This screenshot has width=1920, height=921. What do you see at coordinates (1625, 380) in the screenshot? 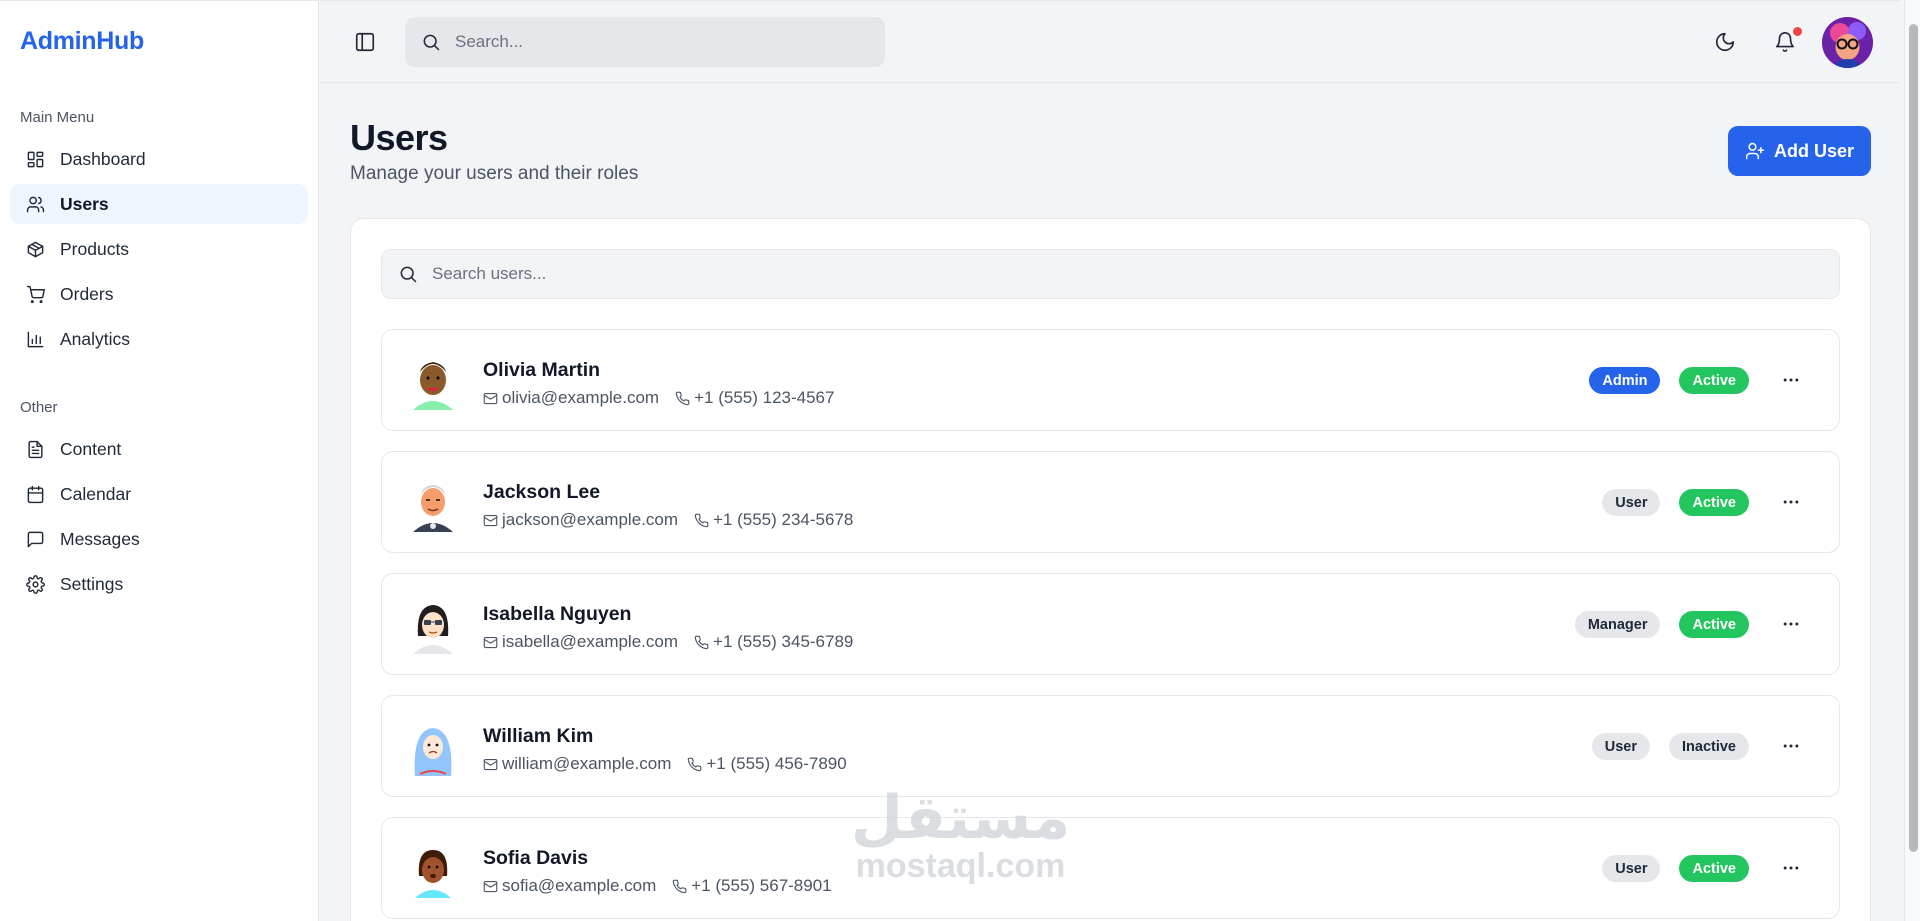
I see `role-badge: Admin` at bounding box center [1625, 380].